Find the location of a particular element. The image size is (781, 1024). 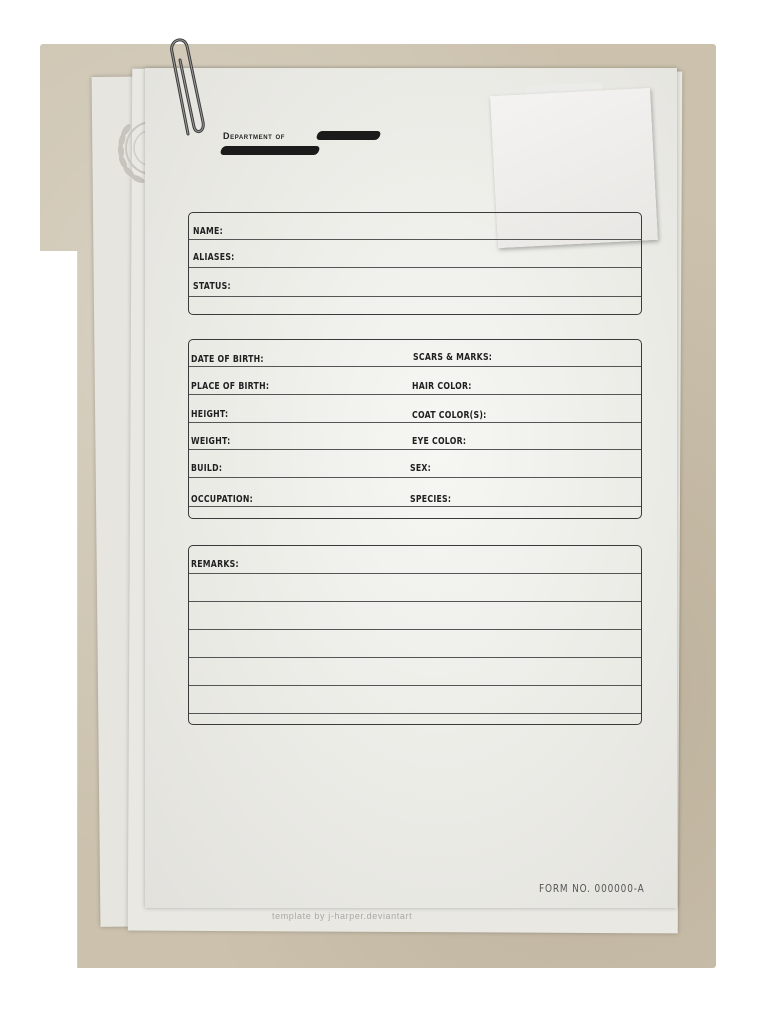

name-label: NAME: is located at coordinates (208, 231).